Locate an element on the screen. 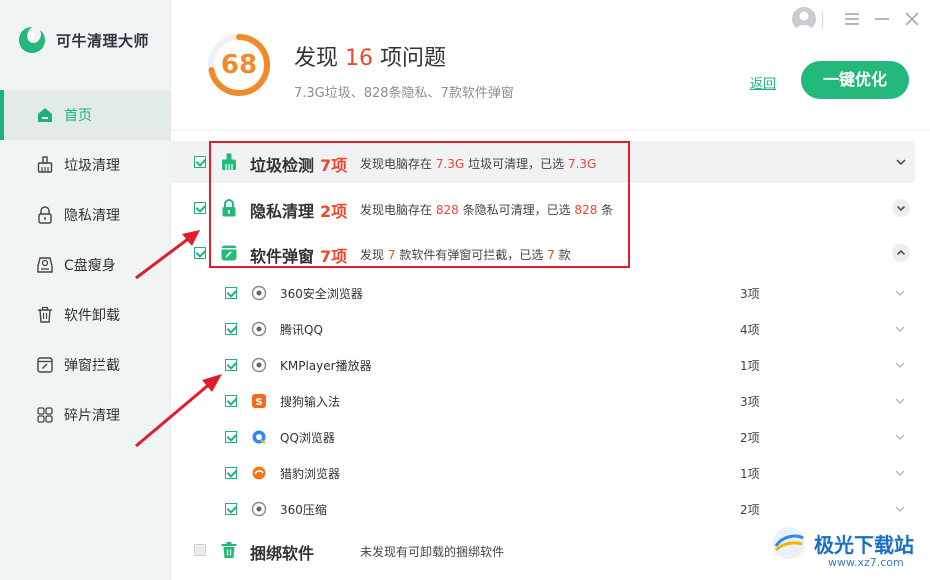  category-title: 捆绑软件 is located at coordinates (282, 553).